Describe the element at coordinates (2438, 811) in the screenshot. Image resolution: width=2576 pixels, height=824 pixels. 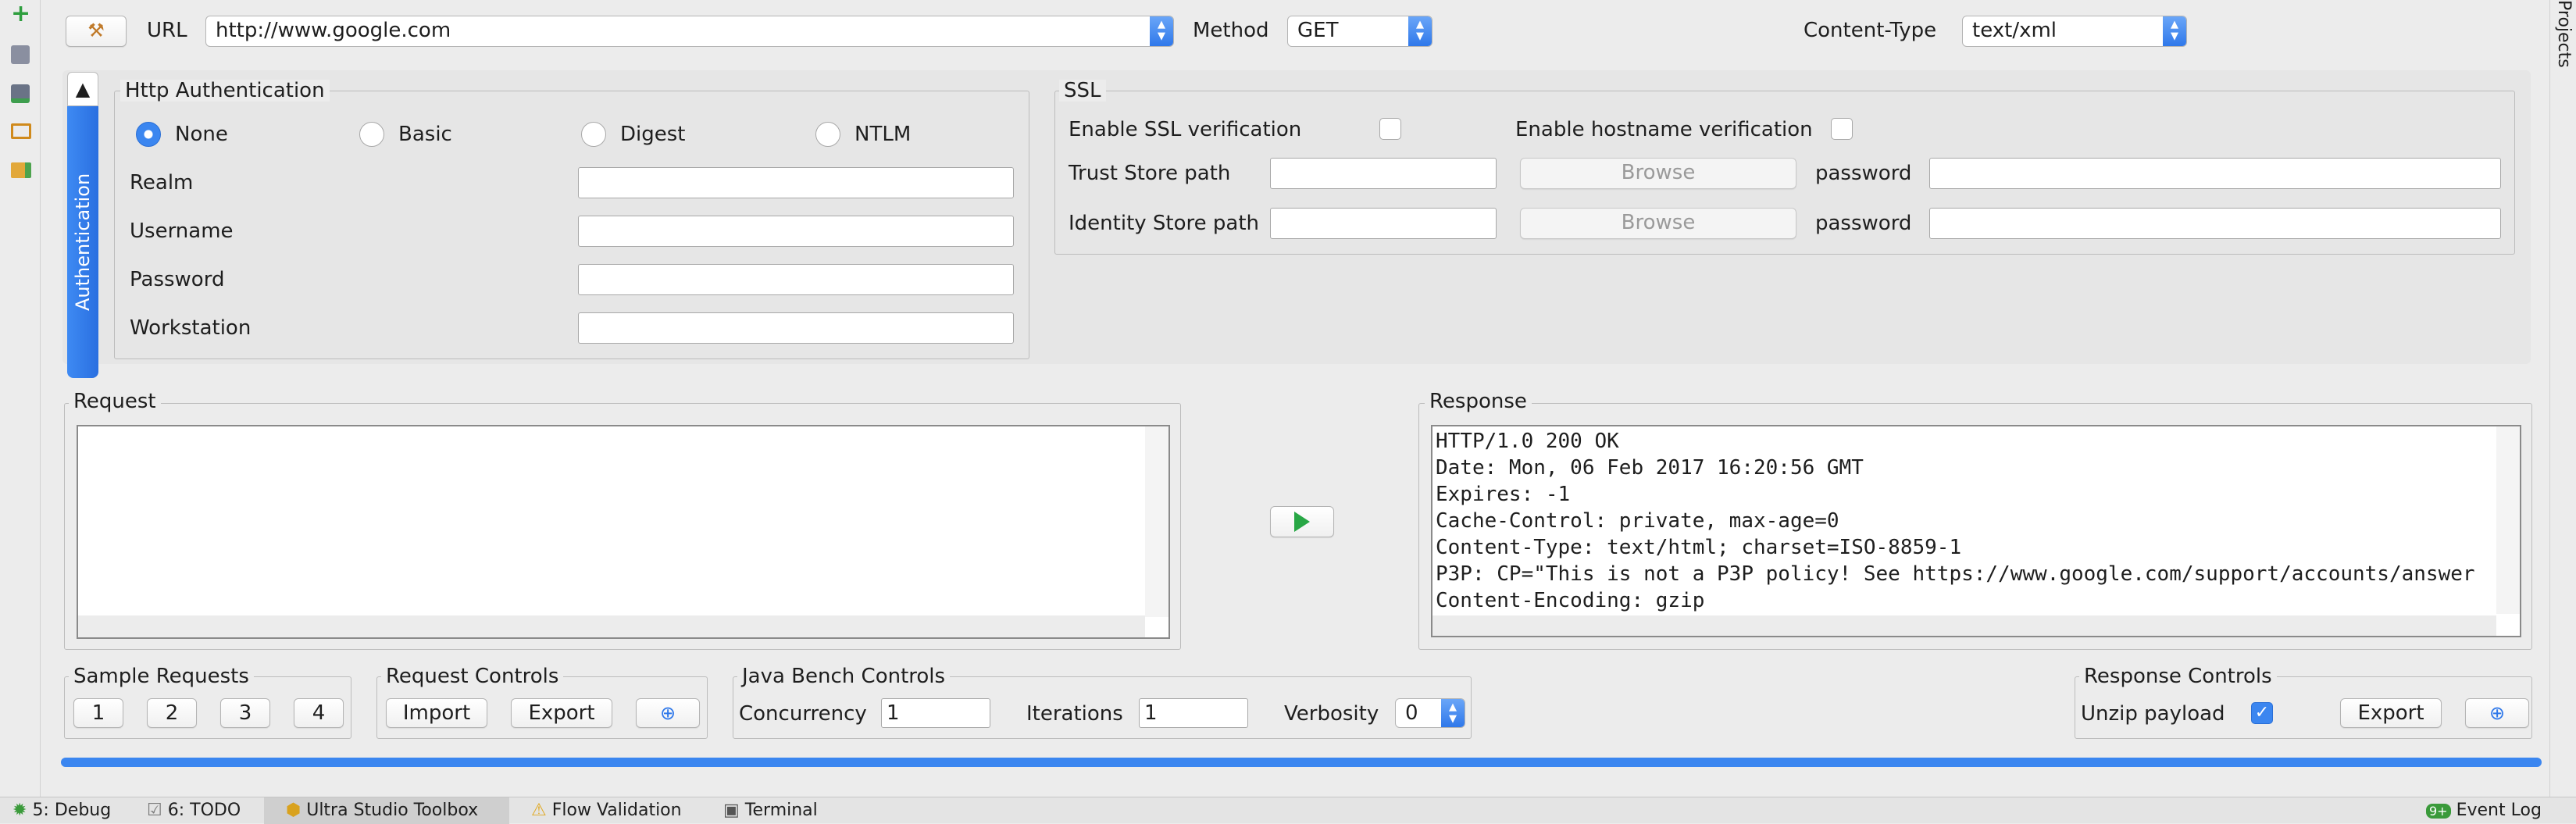
I see `event-log-badge: 9+` at that location.